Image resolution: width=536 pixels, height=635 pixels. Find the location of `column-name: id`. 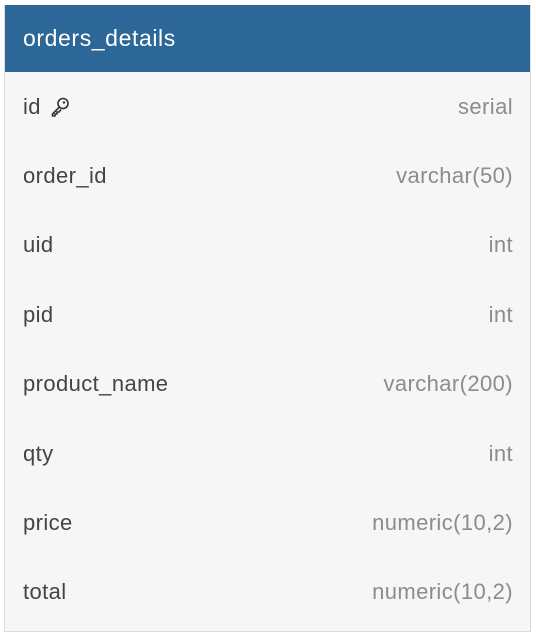

column-name: id is located at coordinates (32, 106).